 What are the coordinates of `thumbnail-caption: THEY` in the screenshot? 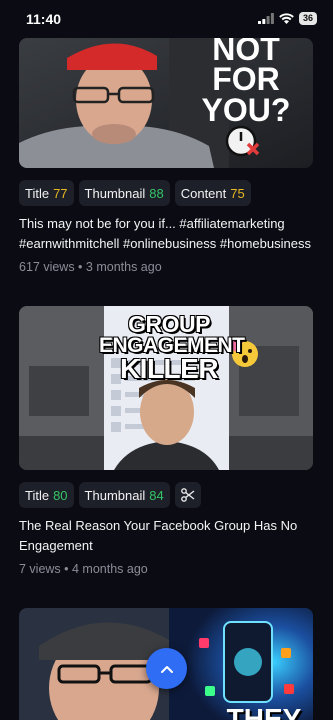 It's located at (264, 711).